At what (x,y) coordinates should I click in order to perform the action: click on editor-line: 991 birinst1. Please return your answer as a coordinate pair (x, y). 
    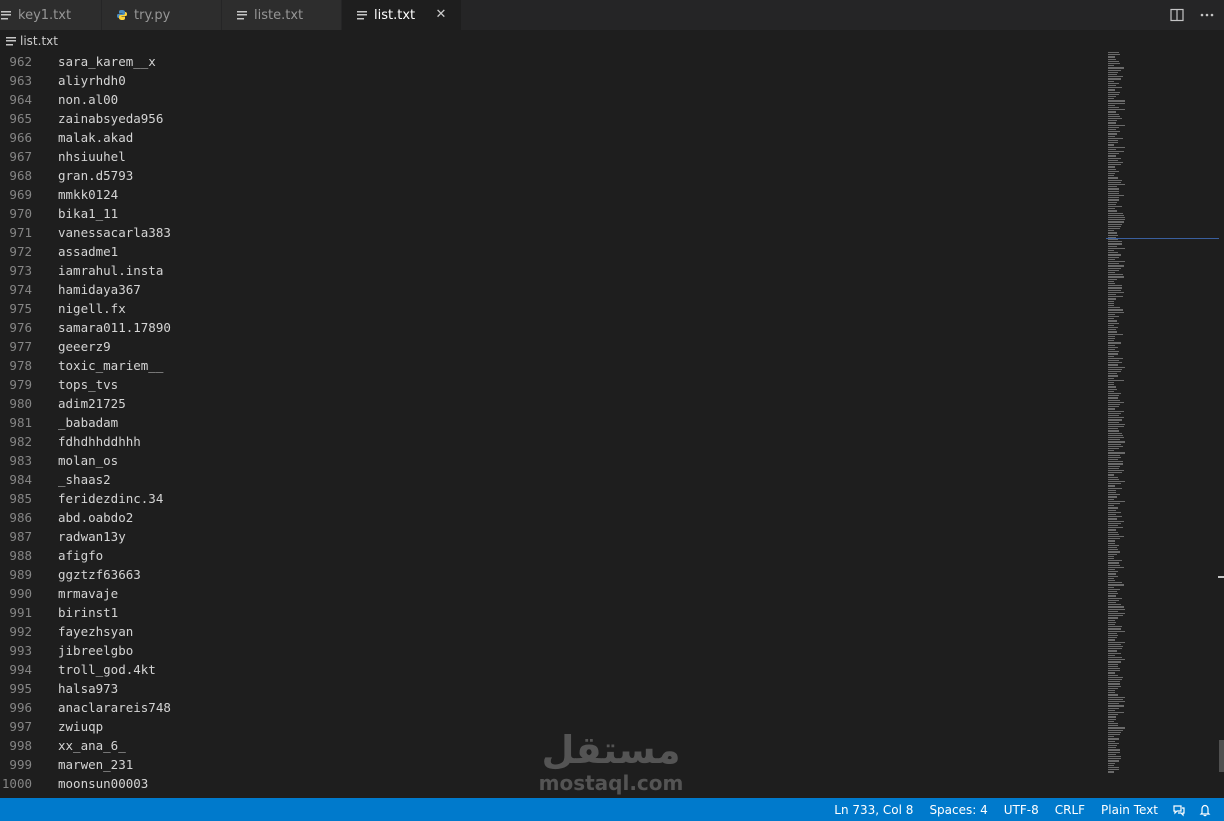
    Looking at the image, I should click on (550, 612).